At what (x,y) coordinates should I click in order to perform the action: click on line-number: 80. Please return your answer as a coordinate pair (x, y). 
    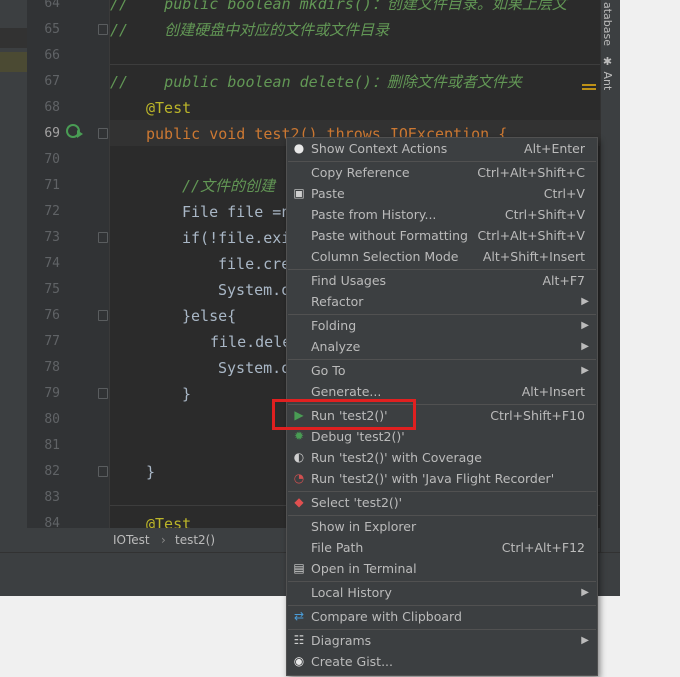
    Looking at the image, I should click on (52, 419).